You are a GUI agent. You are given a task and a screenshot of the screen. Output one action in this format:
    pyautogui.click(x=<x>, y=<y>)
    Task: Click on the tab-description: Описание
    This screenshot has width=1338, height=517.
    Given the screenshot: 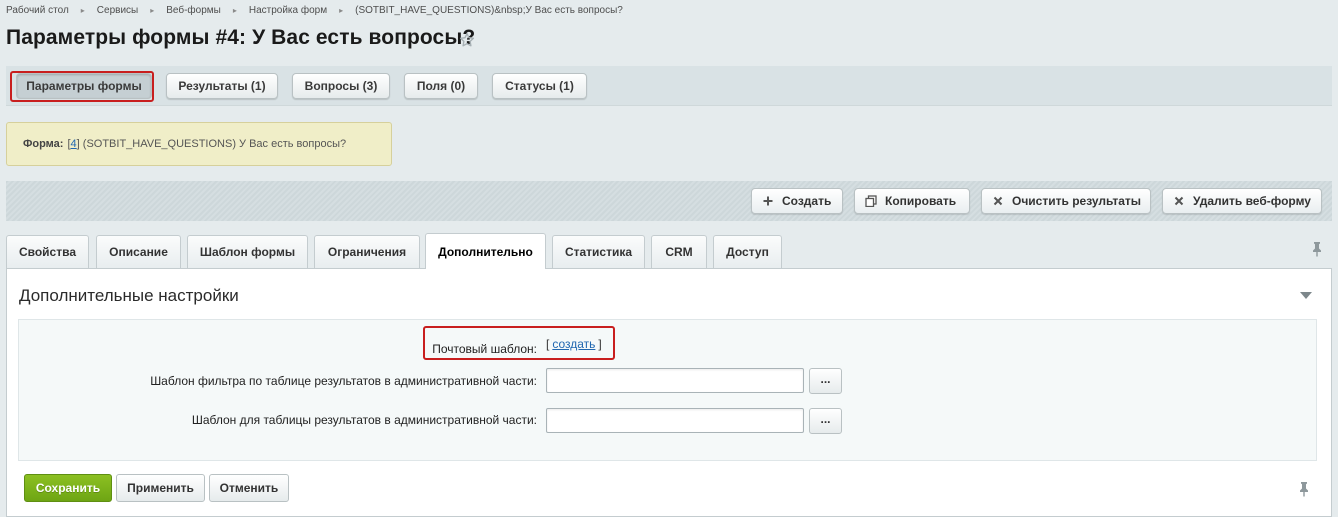 What is the action you would take?
    pyautogui.click(x=138, y=251)
    